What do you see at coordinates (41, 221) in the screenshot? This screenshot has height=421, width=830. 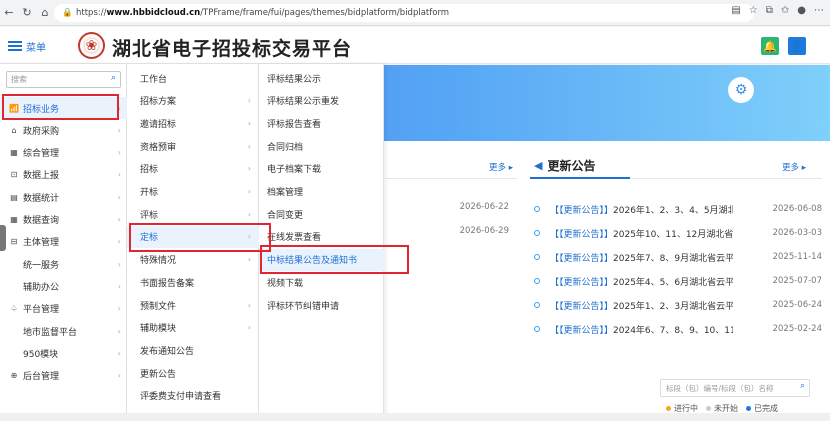 I see `sidebar-item-label: 数据查询` at bounding box center [41, 221].